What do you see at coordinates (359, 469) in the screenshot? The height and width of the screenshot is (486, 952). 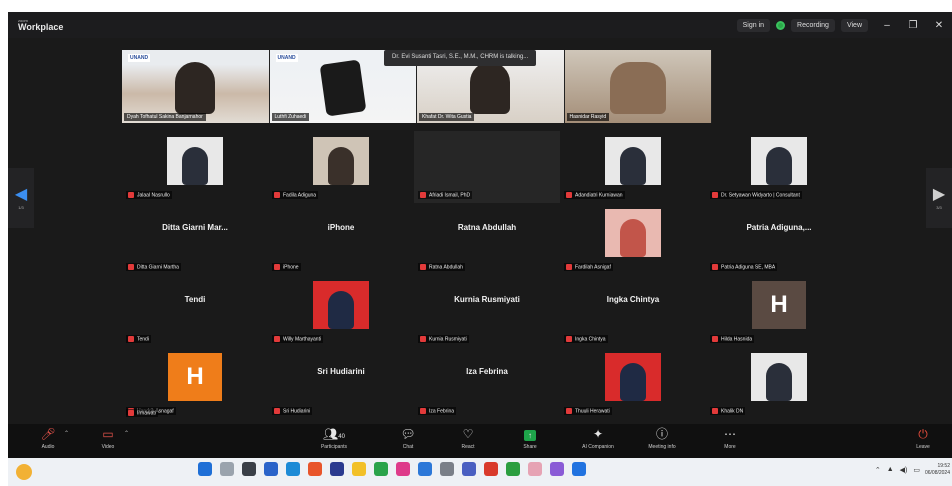 I see `file-explorer-icon` at bounding box center [359, 469].